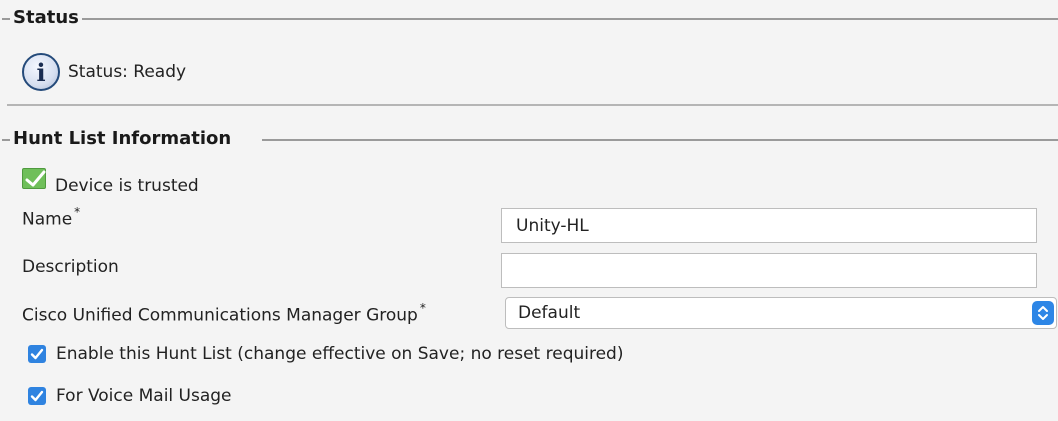 The height and width of the screenshot is (421, 1058). What do you see at coordinates (51, 217) in the screenshot?
I see `name-label: Name *` at bounding box center [51, 217].